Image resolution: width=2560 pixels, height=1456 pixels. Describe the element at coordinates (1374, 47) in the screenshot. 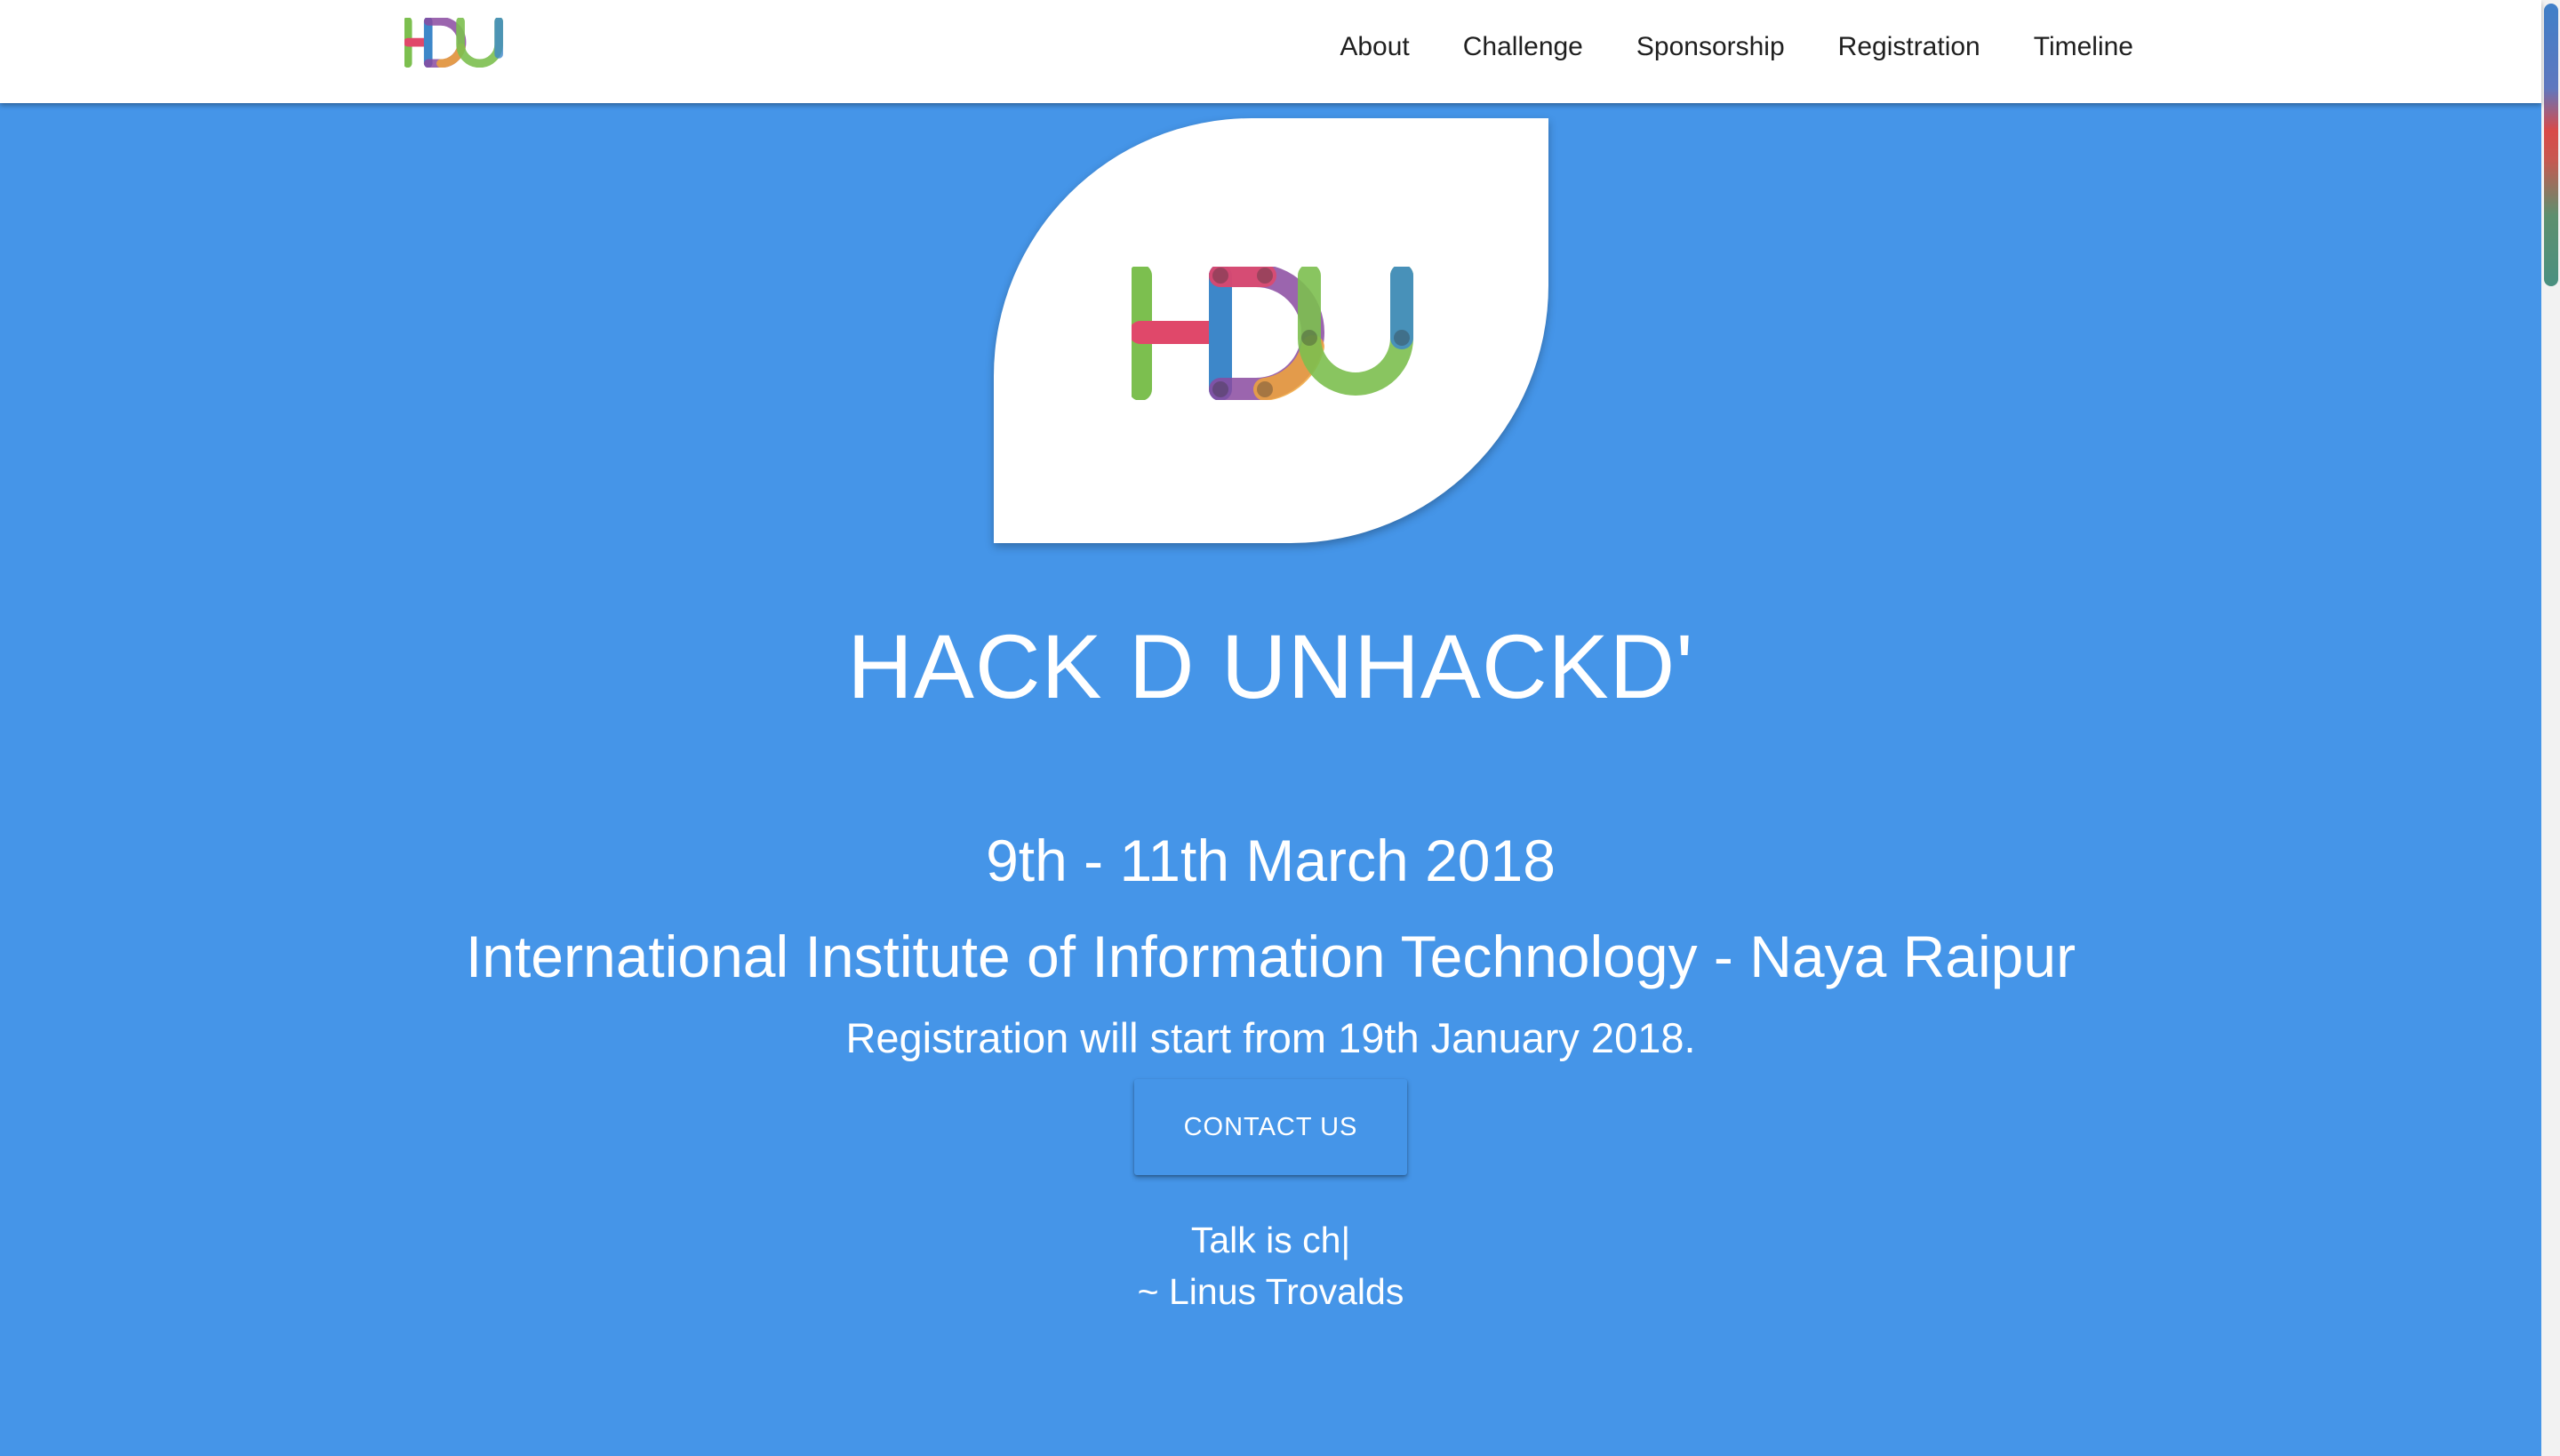

I see `nav-link-about: About` at that location.